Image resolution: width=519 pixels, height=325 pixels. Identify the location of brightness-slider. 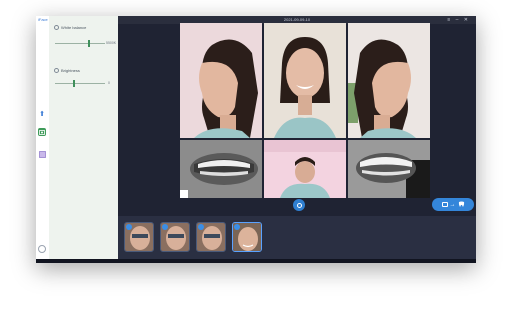
(80, 83).